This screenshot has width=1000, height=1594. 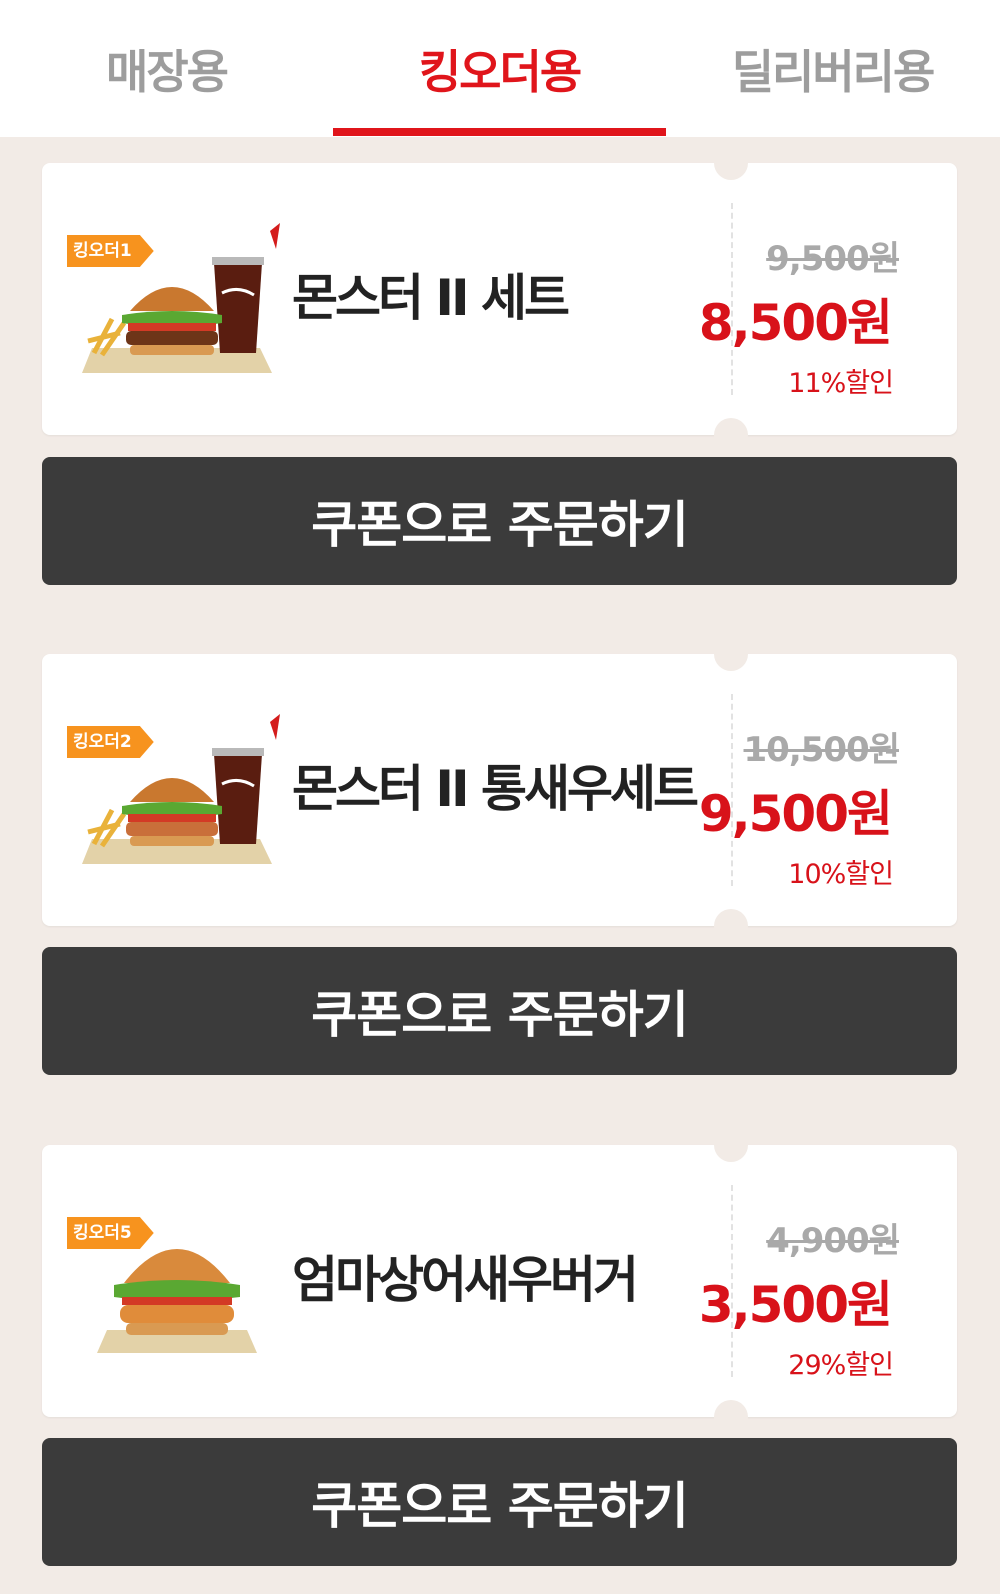 What do you see at coordinates (795, 323) in the screenshot?
I see `sale-price: 8,500원` at bounding box center [795, 323].